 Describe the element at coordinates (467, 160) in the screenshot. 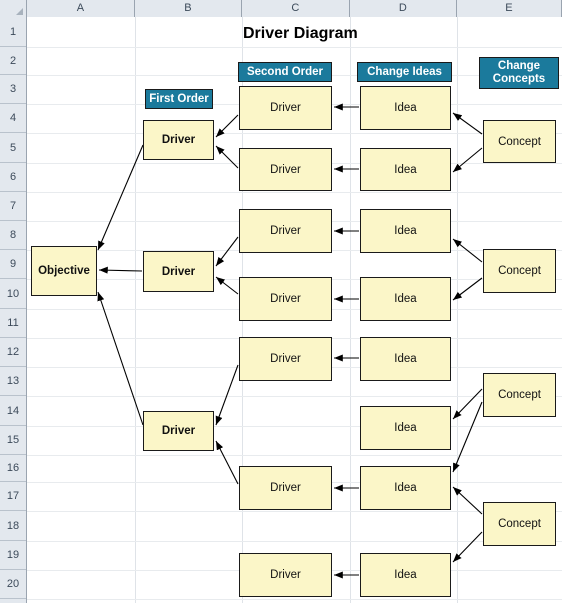

I see `connector-c1-to-i2` at that location.